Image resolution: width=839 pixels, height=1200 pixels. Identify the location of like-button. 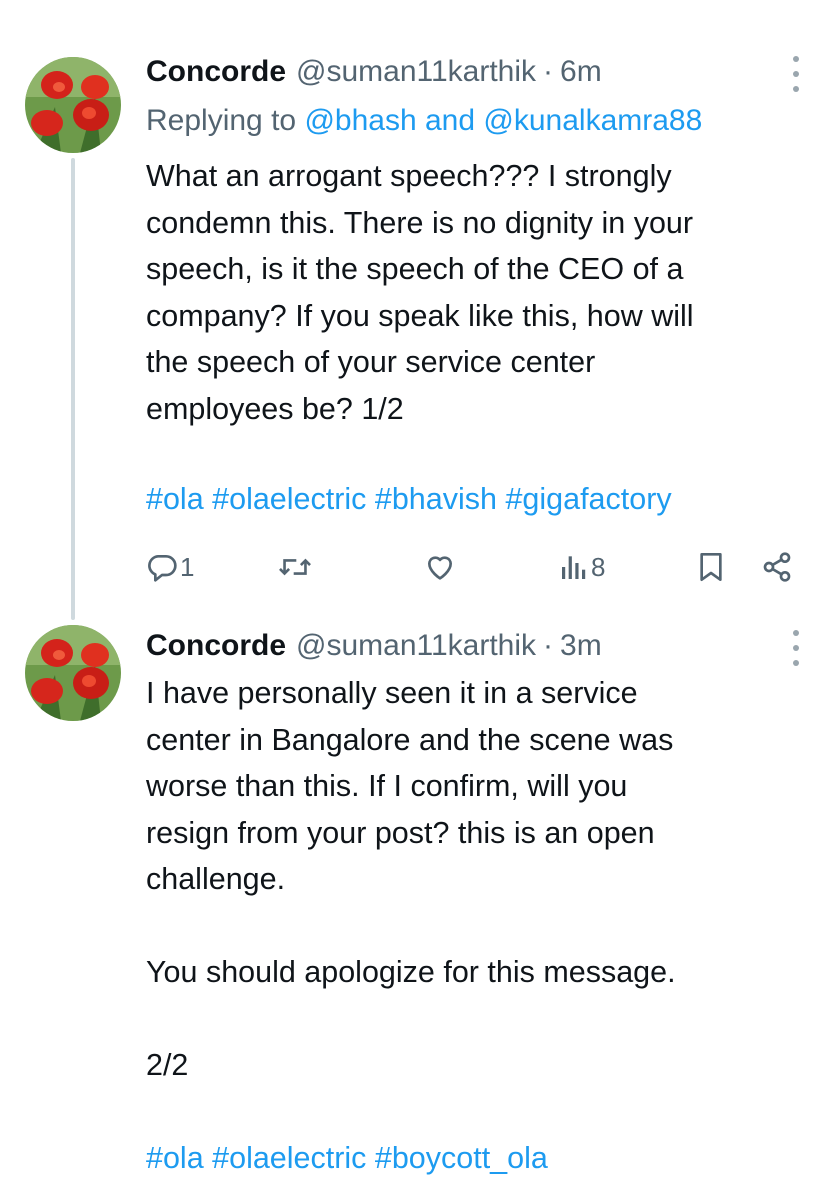
(440, 567).